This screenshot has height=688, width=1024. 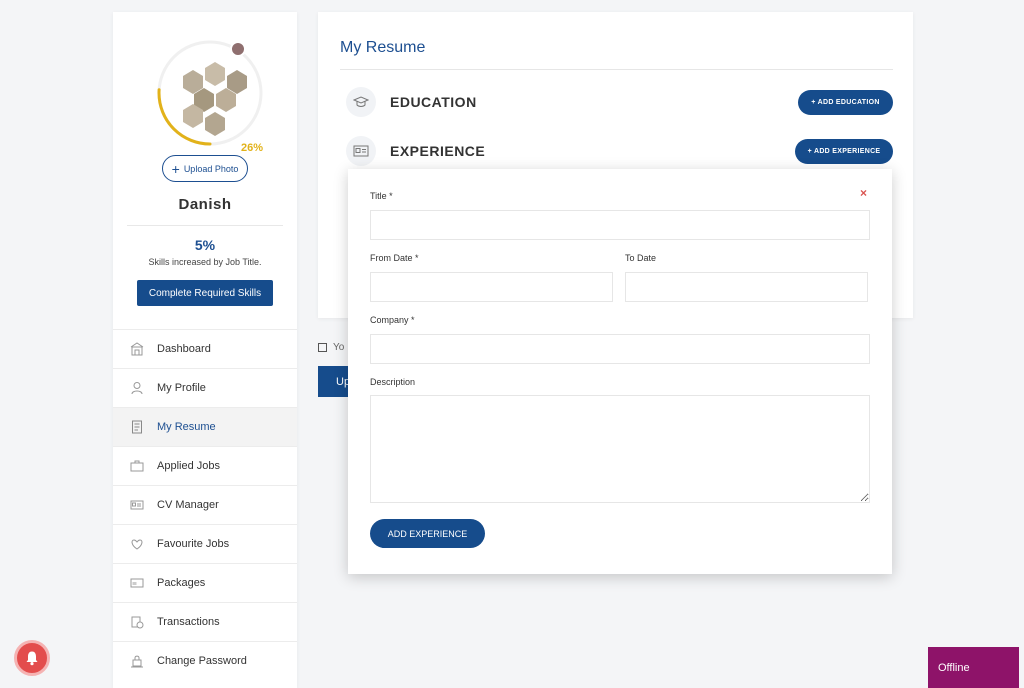 I want to click on chat-status-widget: Offline, so click(x=973, y=667).